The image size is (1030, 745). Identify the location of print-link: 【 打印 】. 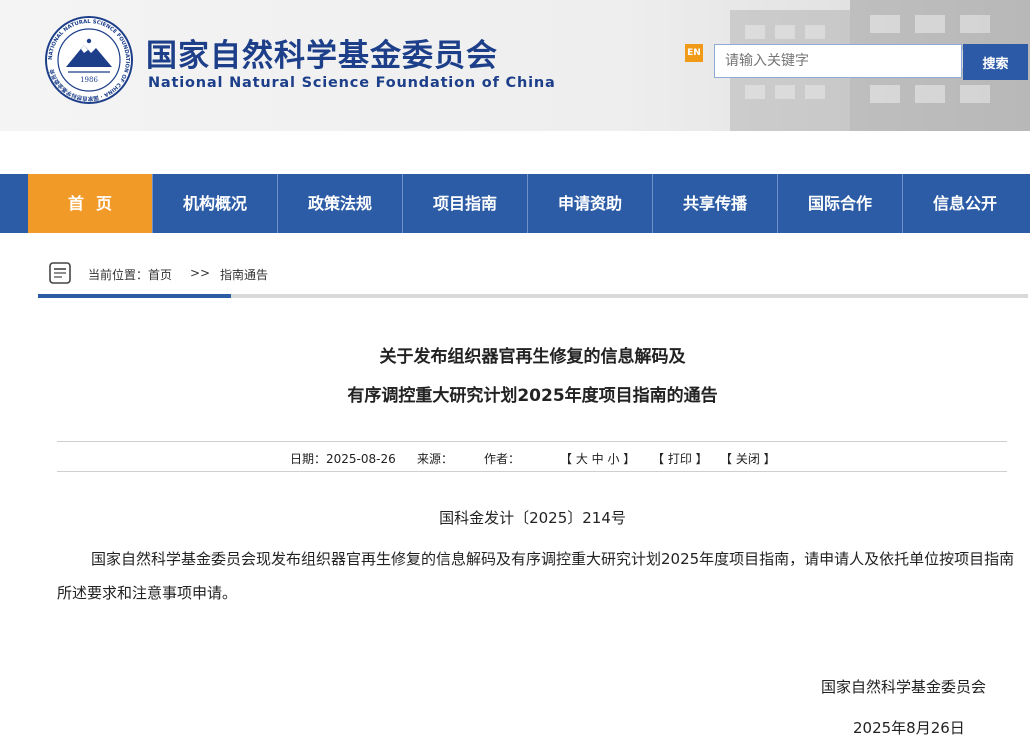
(680, 458).